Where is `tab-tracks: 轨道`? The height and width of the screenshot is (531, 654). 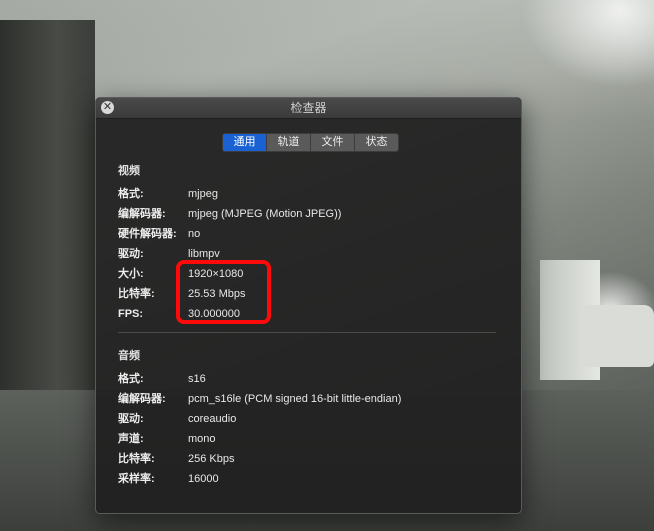
tab-tracks: 轨道 is located at coordinates (288, 142).